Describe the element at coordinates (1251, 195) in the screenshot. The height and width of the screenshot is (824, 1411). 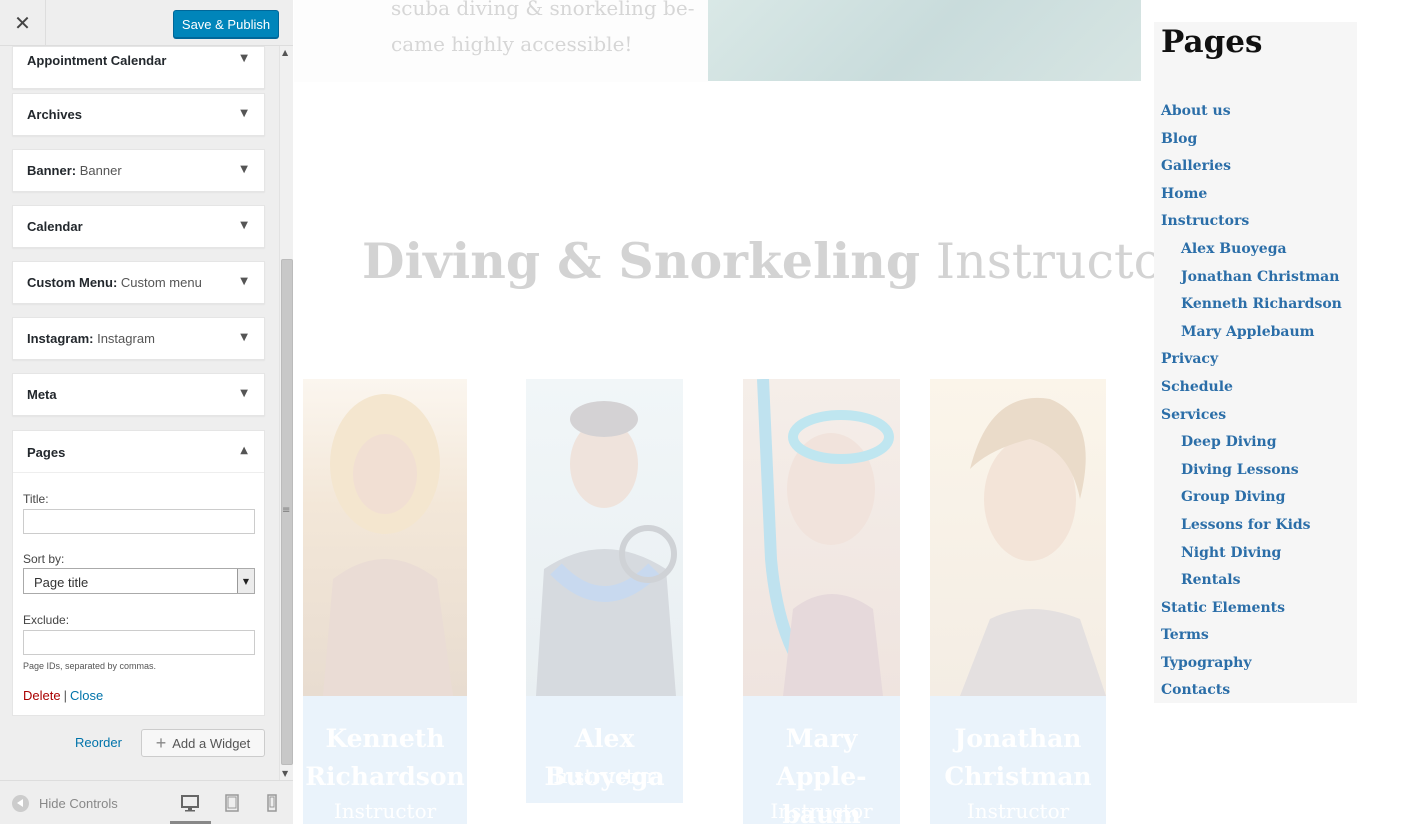
I see `page-link: Home` at that location.